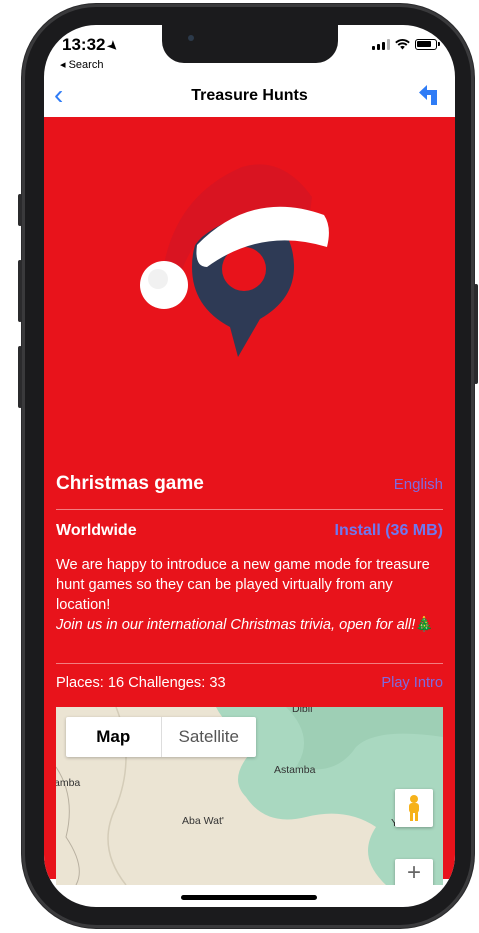 The width and height of the screenshot is (479, 933). I want to click on map-tab: Map, so click(114, 737).